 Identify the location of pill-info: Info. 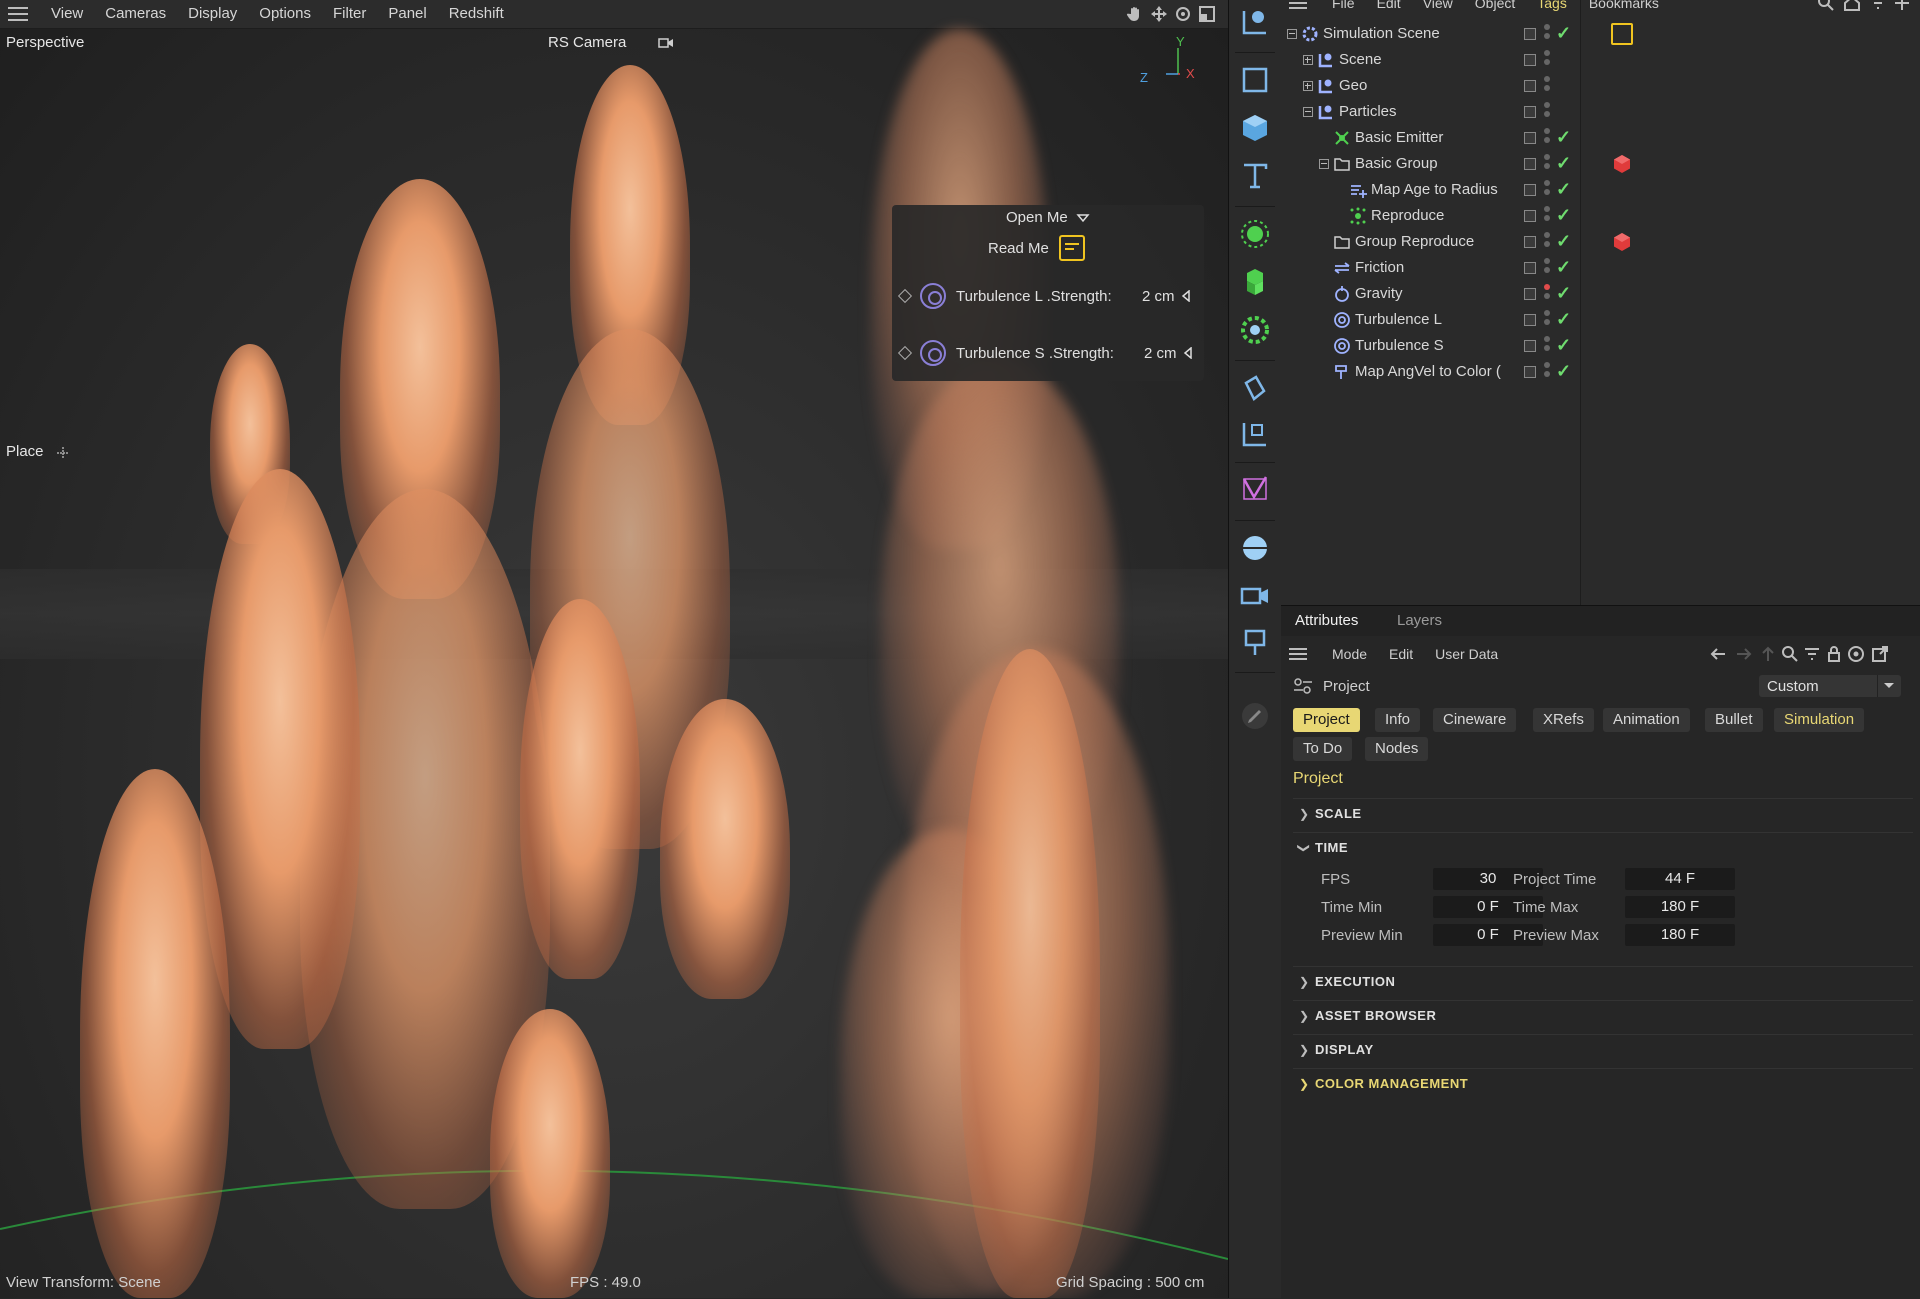
(1398, 720).